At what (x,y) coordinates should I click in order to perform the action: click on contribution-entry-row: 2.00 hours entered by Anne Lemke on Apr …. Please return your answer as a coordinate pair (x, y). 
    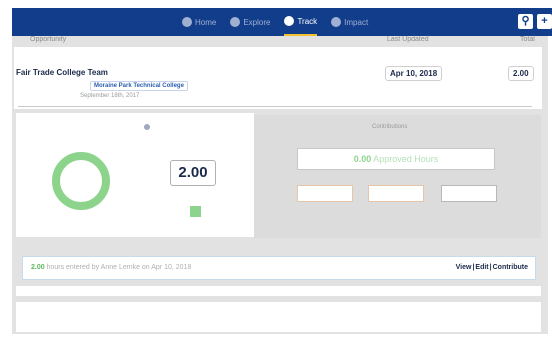
    Looking at the image, I should click on (279, 268).